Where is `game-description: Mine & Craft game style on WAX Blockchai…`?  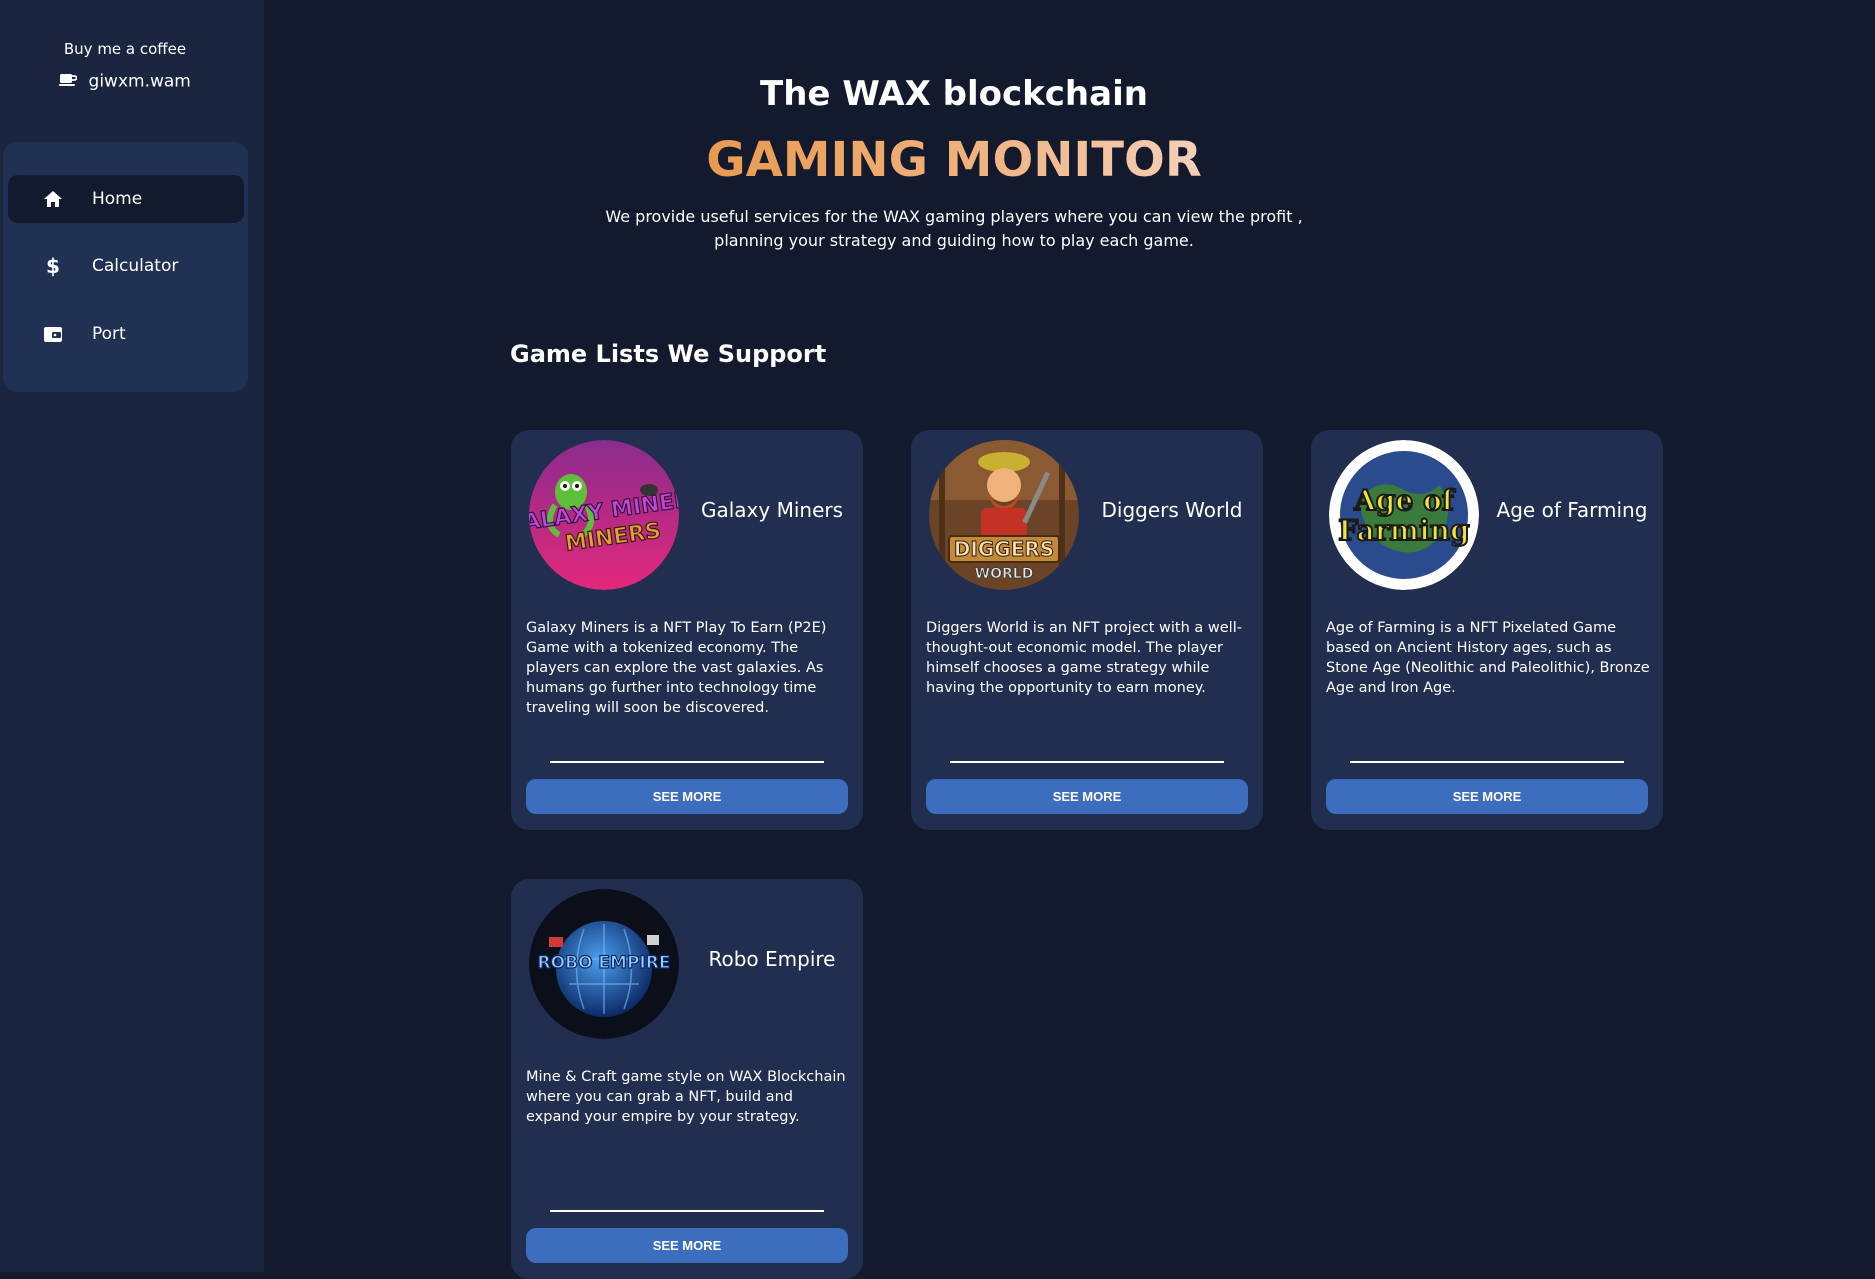 game-description: Mine & Craft game style on WAX Blockchai… is located at coordinates (686, 1097).